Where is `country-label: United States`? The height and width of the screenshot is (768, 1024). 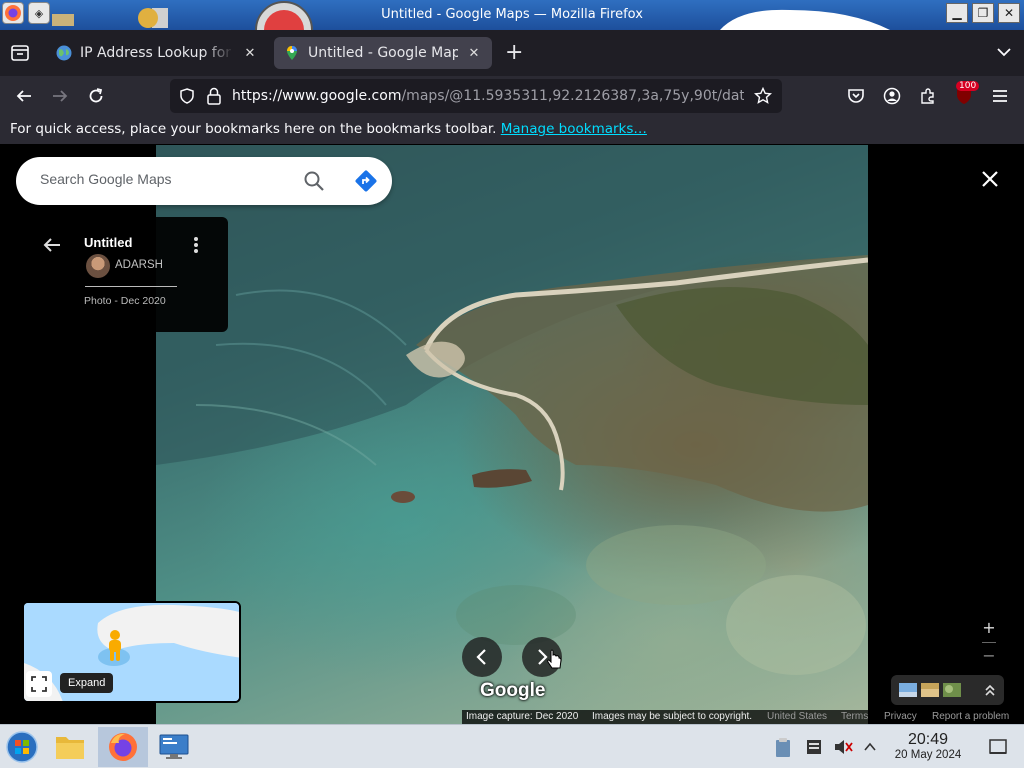
country-label: United States is located at coordinates (797, 716).